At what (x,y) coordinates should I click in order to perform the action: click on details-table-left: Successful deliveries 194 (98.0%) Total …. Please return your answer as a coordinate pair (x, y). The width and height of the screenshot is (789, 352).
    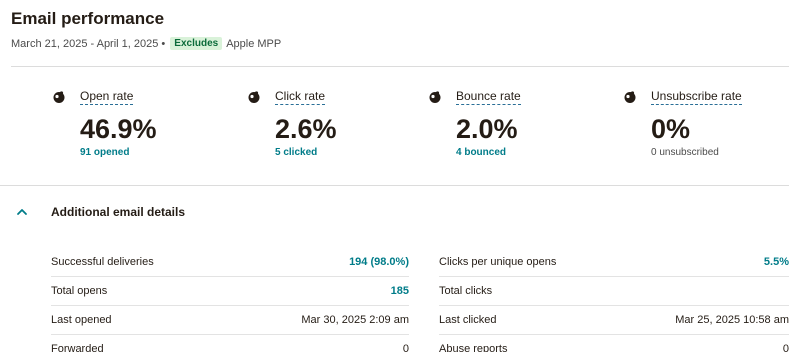
    Looking at the image, I should click on (230, 300).